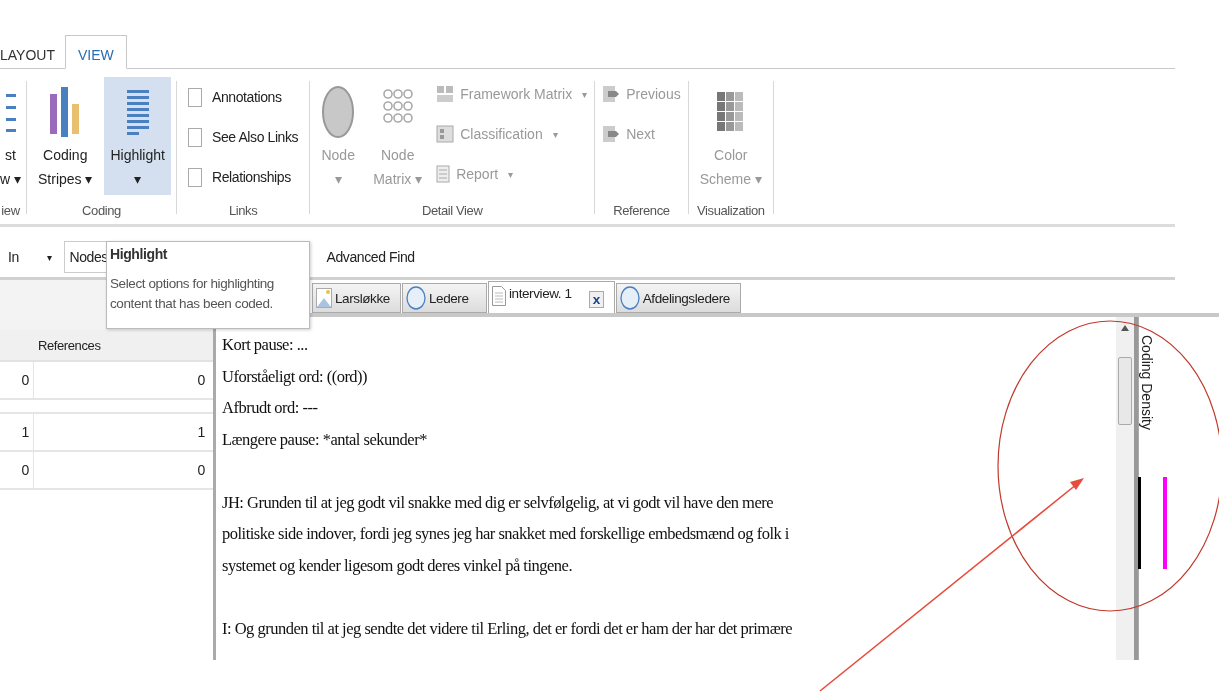  What do you see at coordinates (731, 211) in the screenshot?
I see `group-label: Visualization` at bounding box center [731, 211].